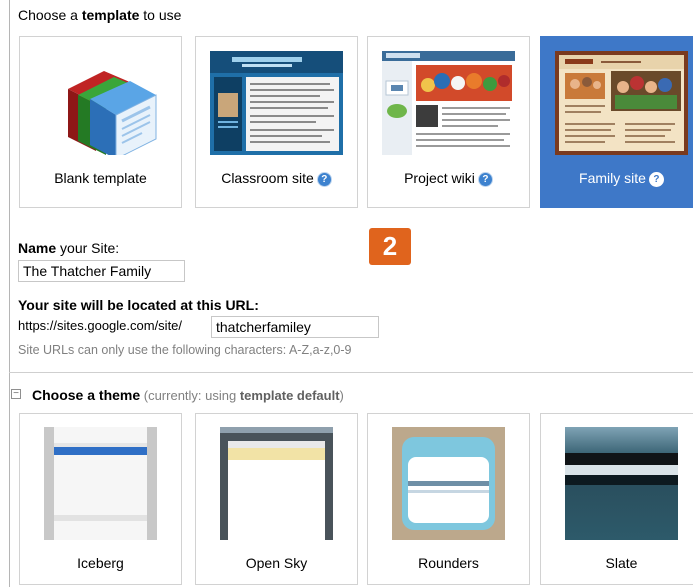 The width and height of the screenshot is (693, 587). I want to click on theme-card-slate: Slate, so click(616, 499).